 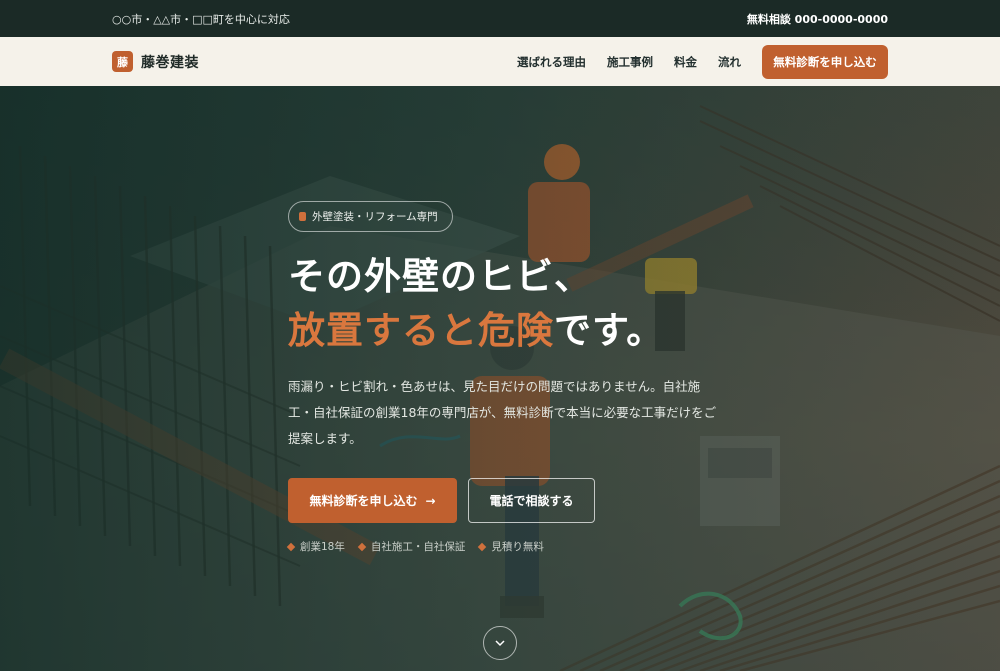 I want to click on headline-accent: 放置すると危険, so click(x=421, y=330).